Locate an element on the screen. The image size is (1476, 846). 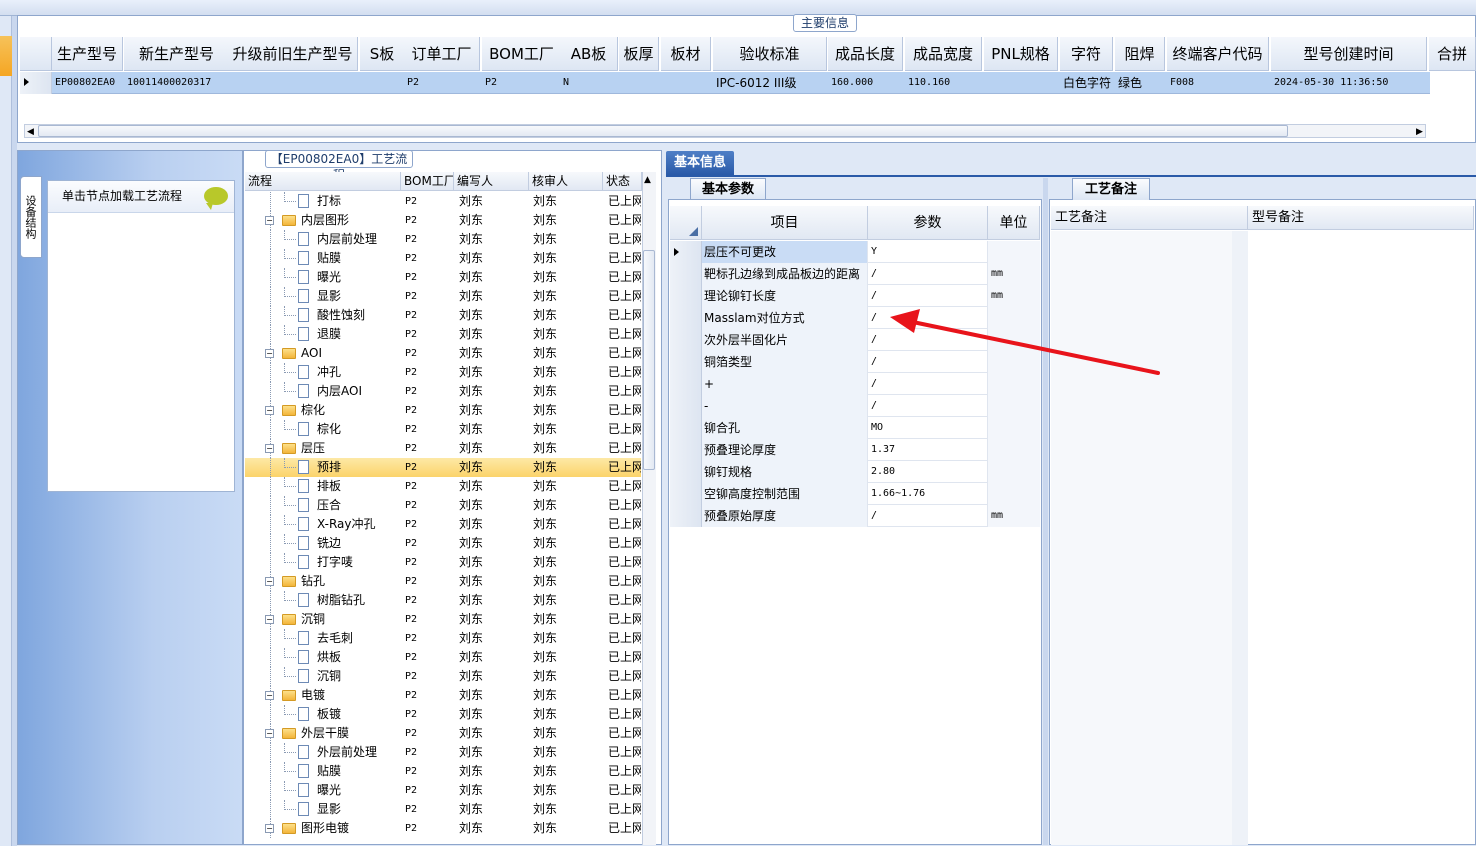
tree-row: 内层AOI P2 刘东 刘东 已上网 is located at coordinates (443, 391).